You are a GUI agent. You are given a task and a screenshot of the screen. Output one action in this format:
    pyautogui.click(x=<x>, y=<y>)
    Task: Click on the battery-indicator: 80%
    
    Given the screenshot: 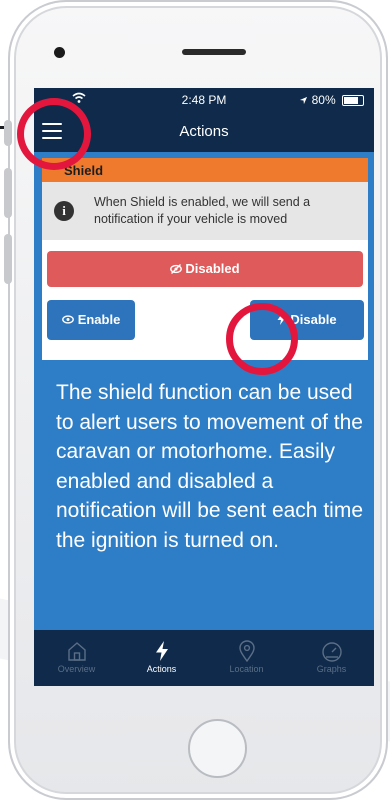 What is the action you would take?
    pyautogui.click(x=331, y=100)
    